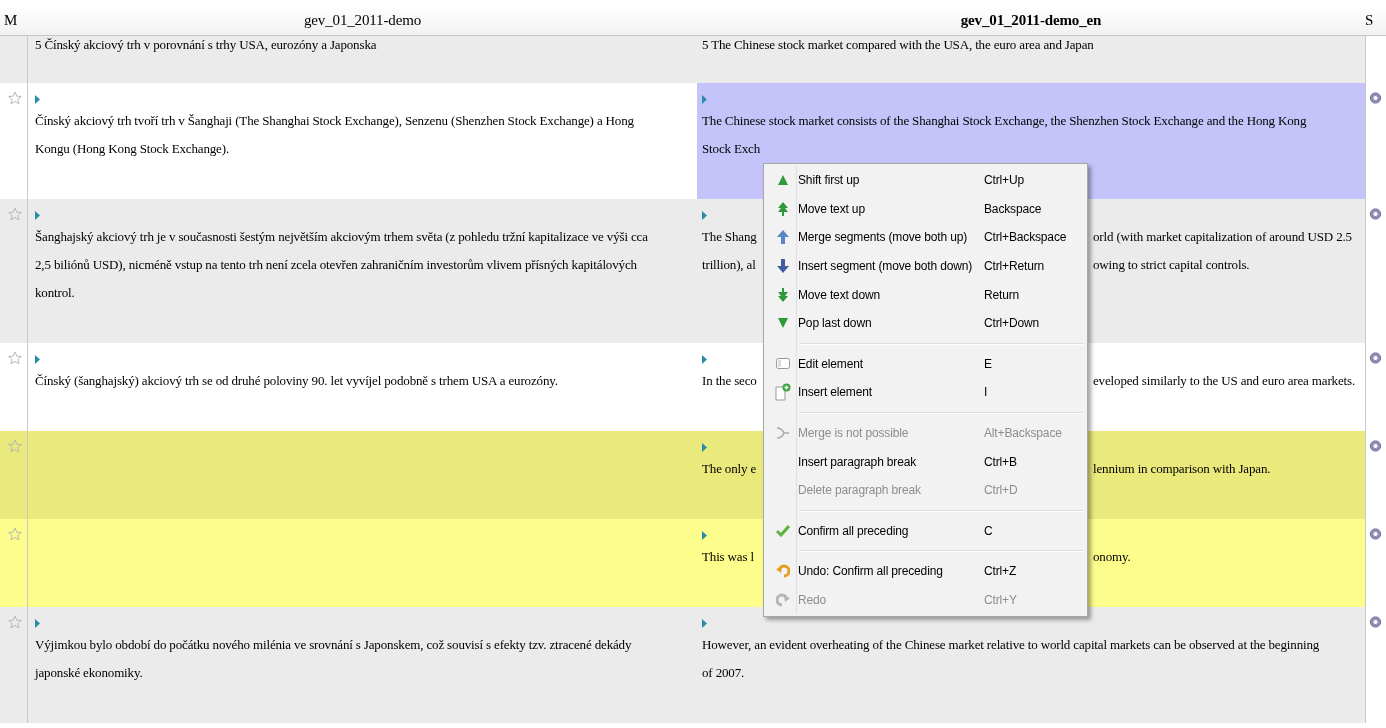 The height and width of the screenshot is (728, 1386). I want to click on source-text-line: Čínský (šanghajský) akciový trh se od druhé poloviny 90. let vyvíjel podobně s trhem USA a eurozóny., so click(297, 381).